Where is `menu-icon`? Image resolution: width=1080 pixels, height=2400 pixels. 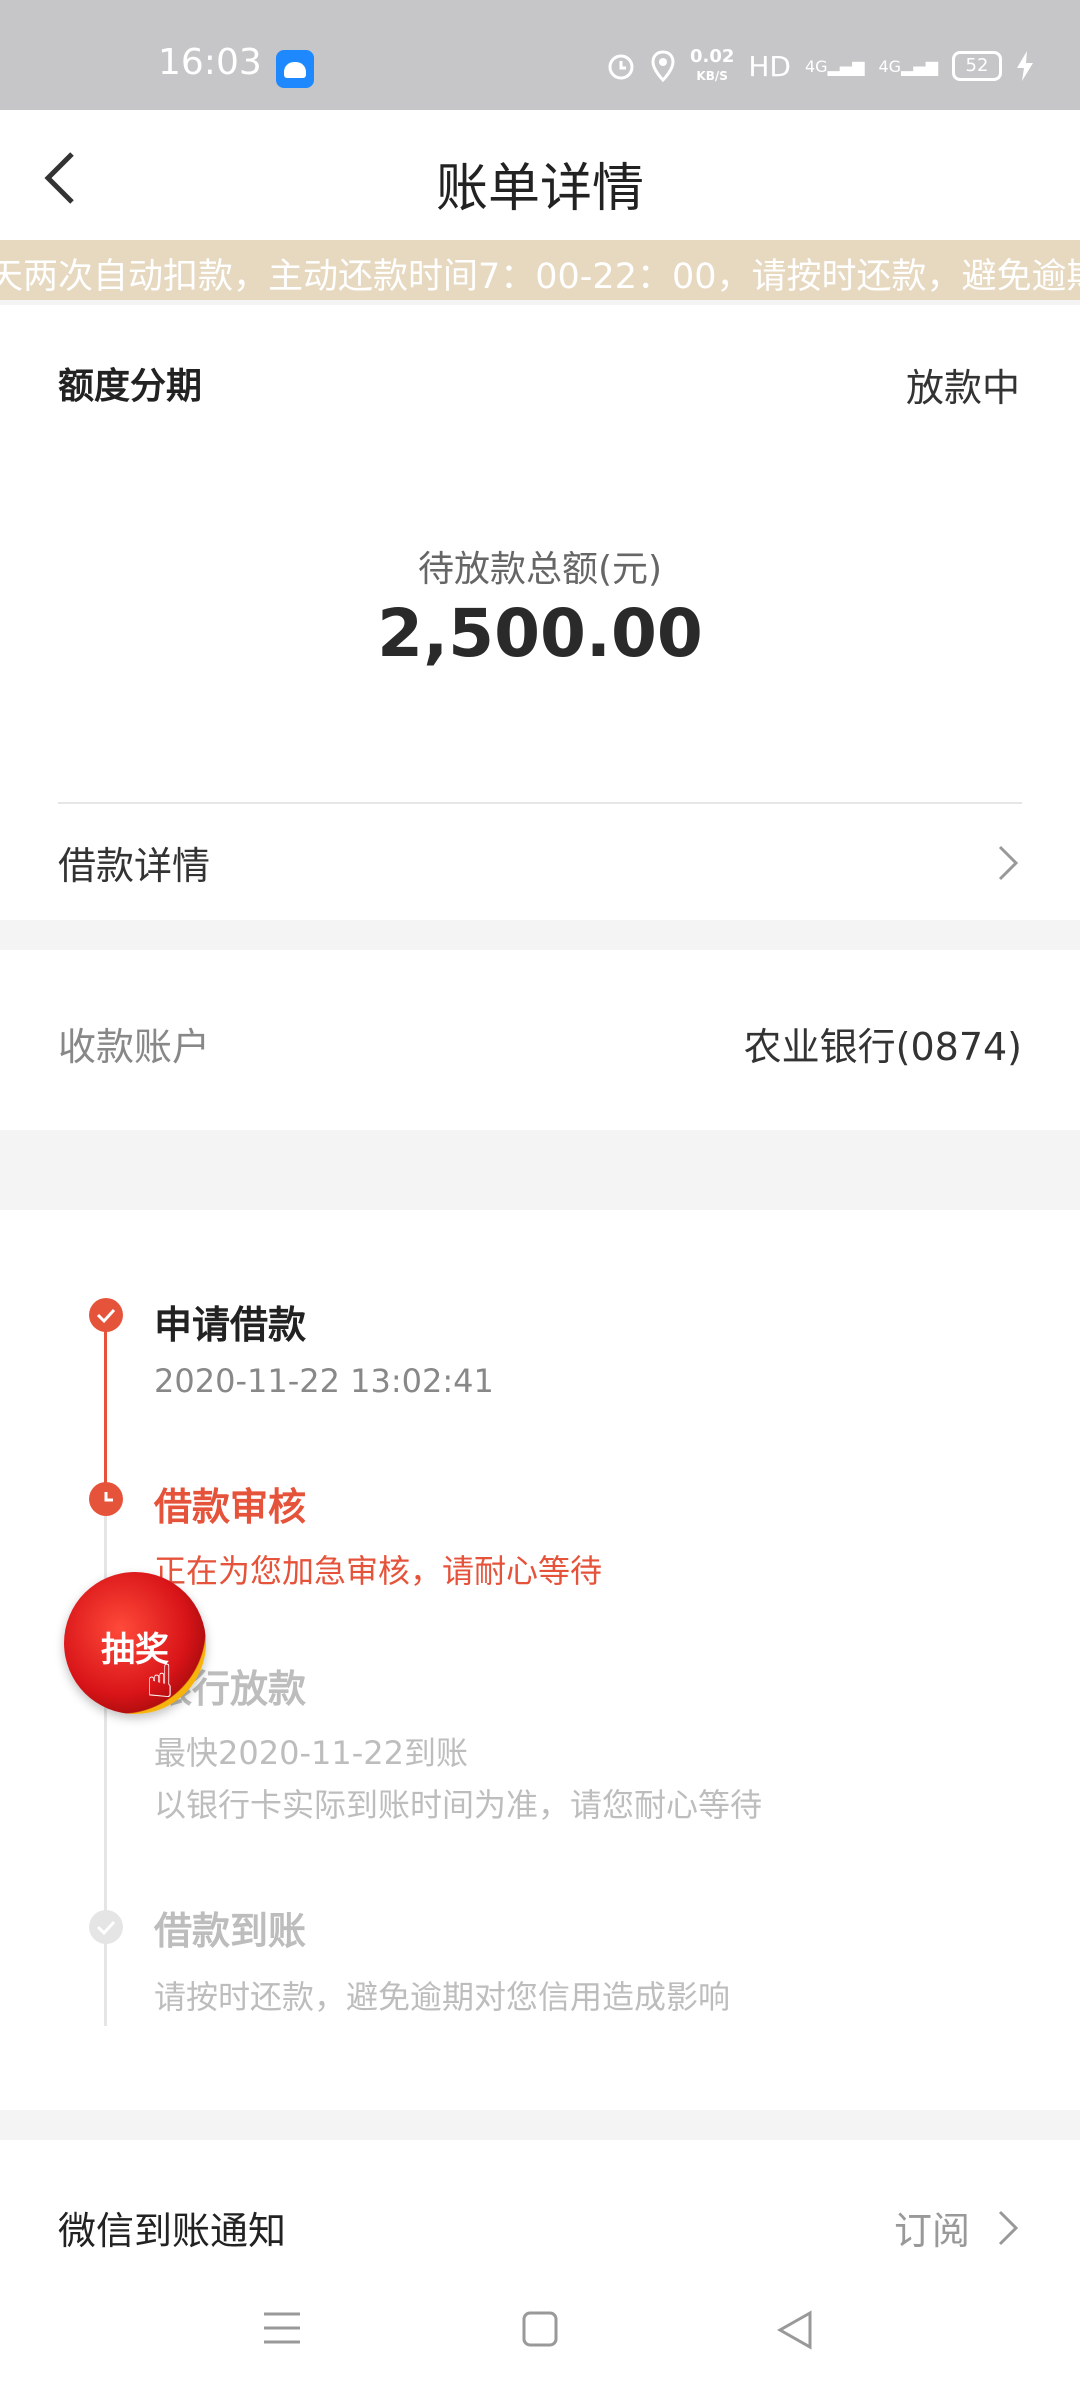 menu-icon is located at coordinates (282, 2328).